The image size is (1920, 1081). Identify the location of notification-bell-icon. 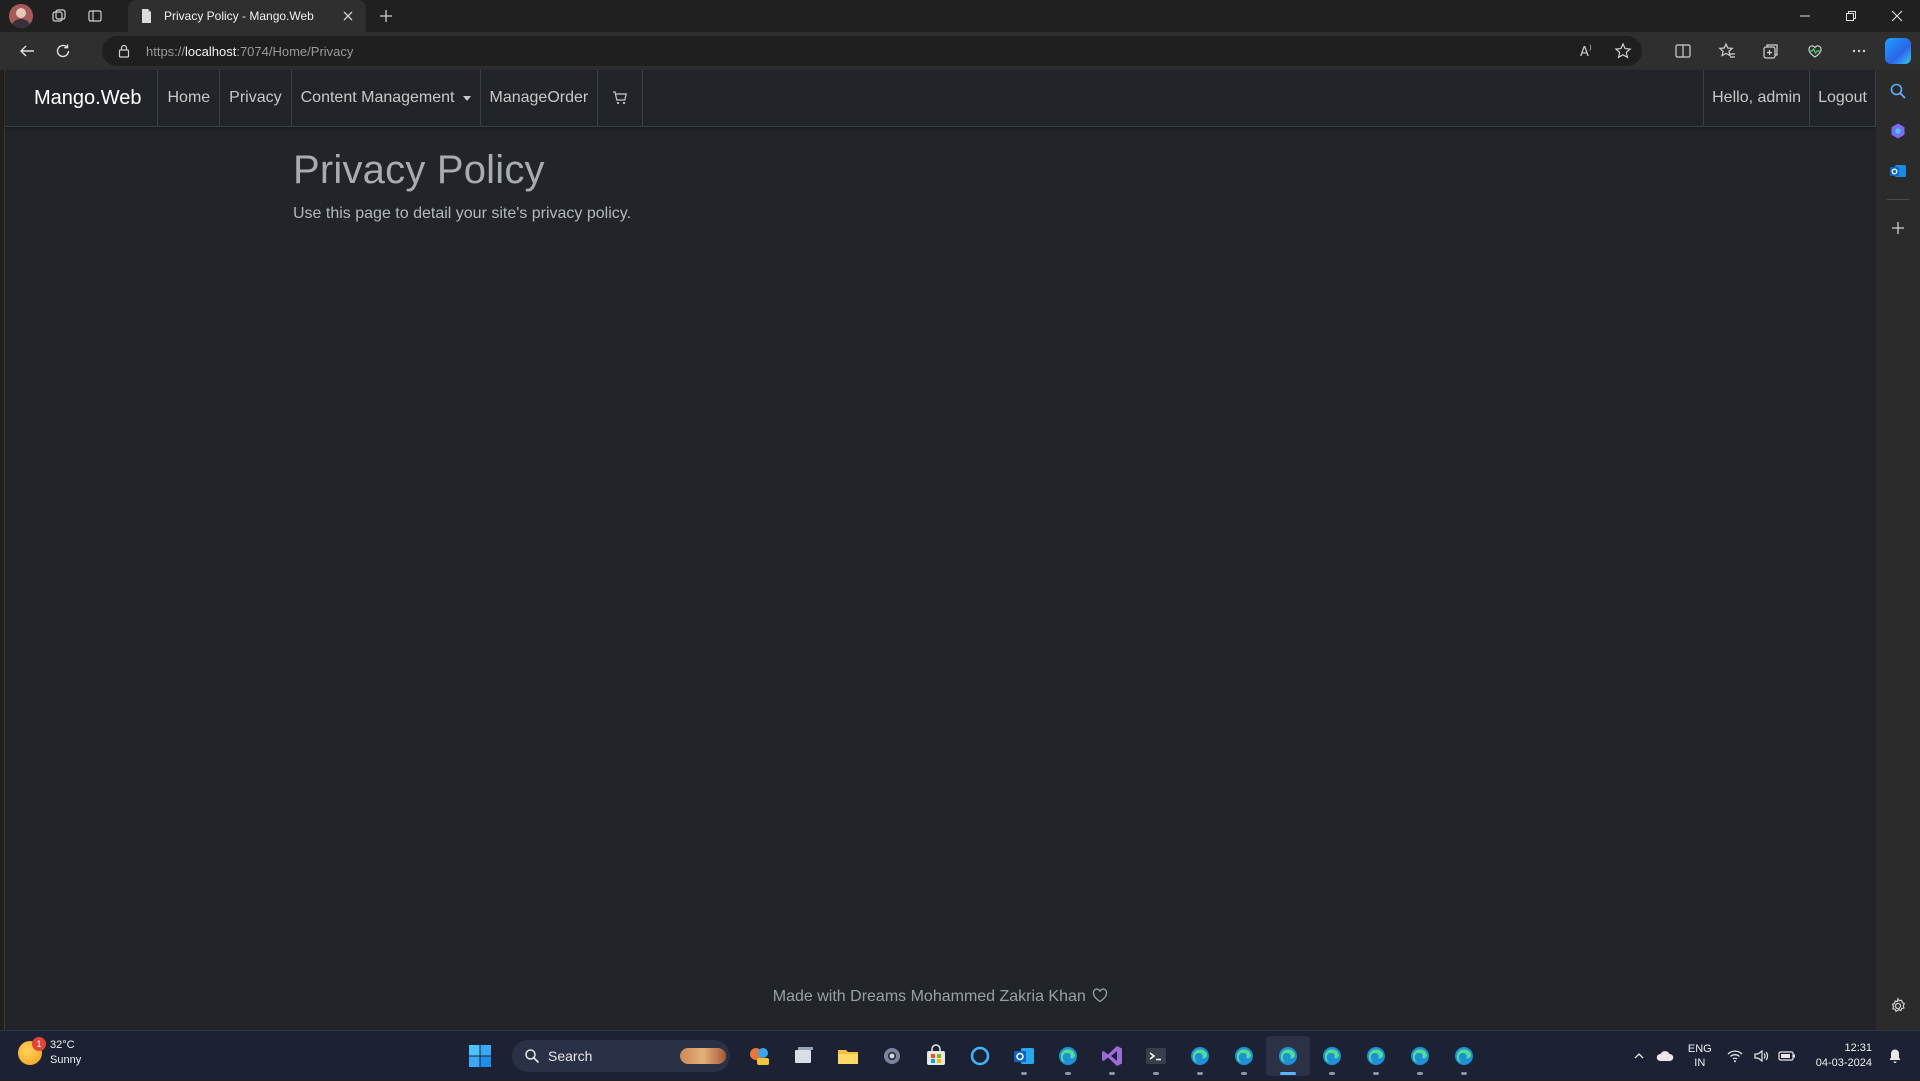
(1895, 1056).